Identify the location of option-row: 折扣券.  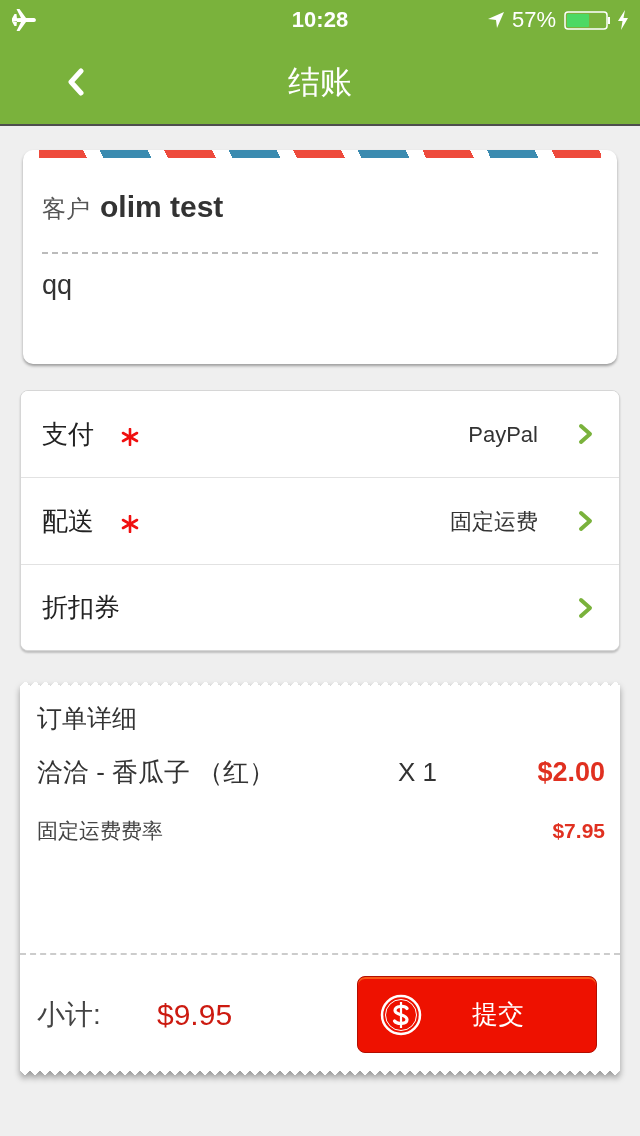
(320, 607).